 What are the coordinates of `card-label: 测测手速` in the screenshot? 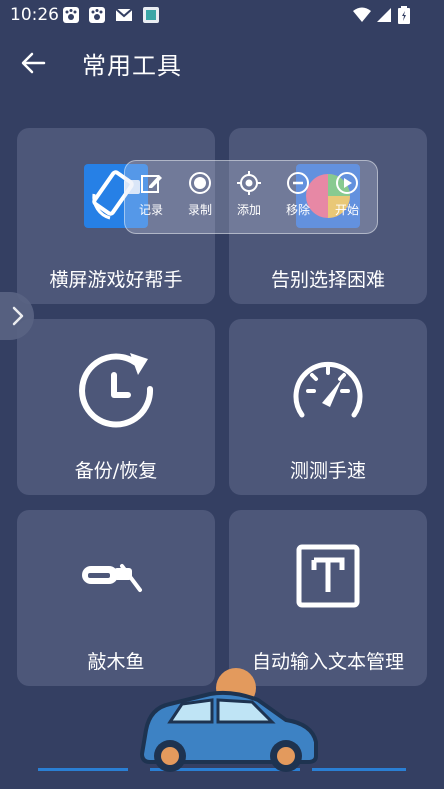 It's located at (327, 471).